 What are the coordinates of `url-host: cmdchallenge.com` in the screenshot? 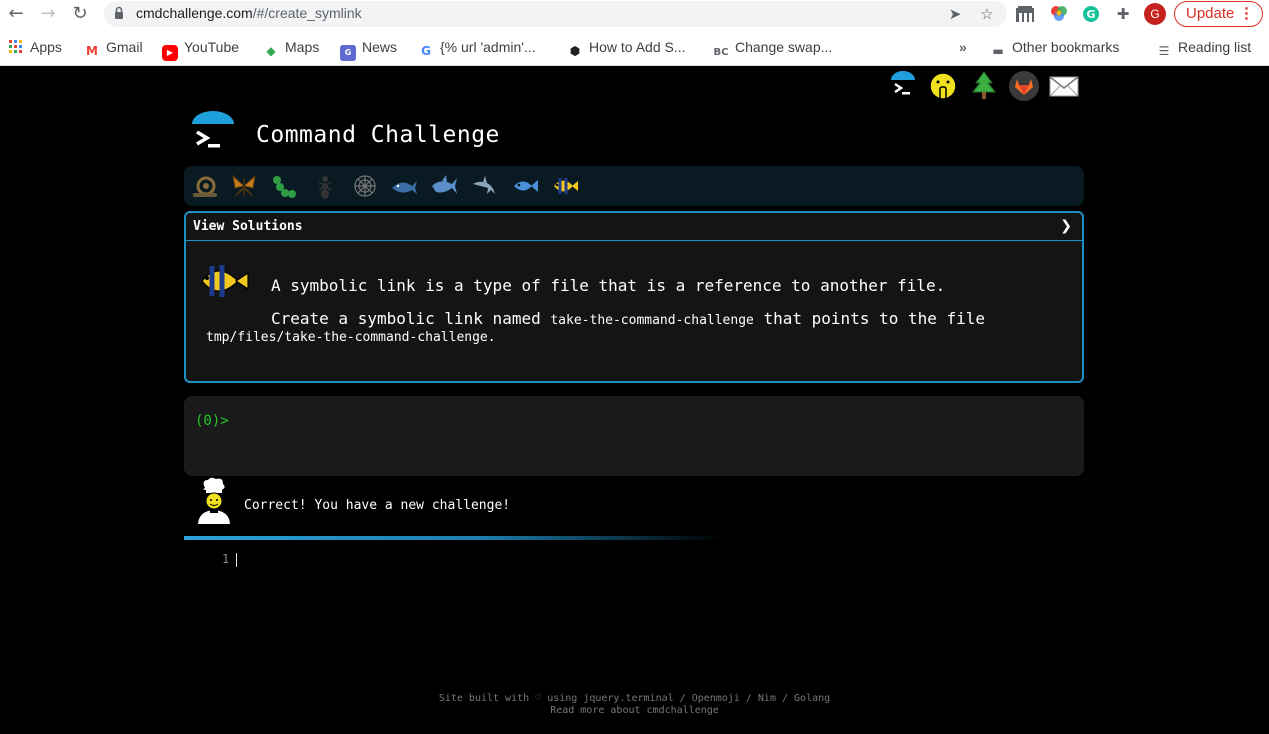 It's located at (194, 13).